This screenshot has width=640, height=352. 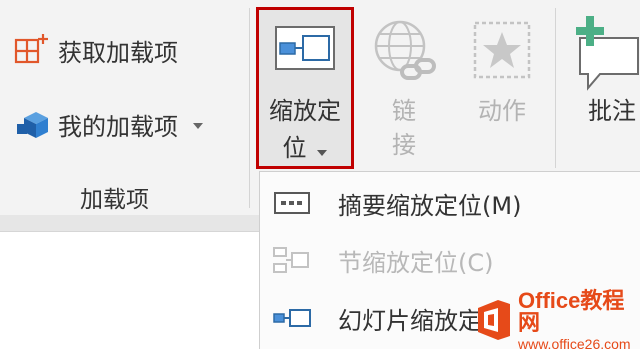 I want to click on comment-label: 批注, so click(x=612, y=111).